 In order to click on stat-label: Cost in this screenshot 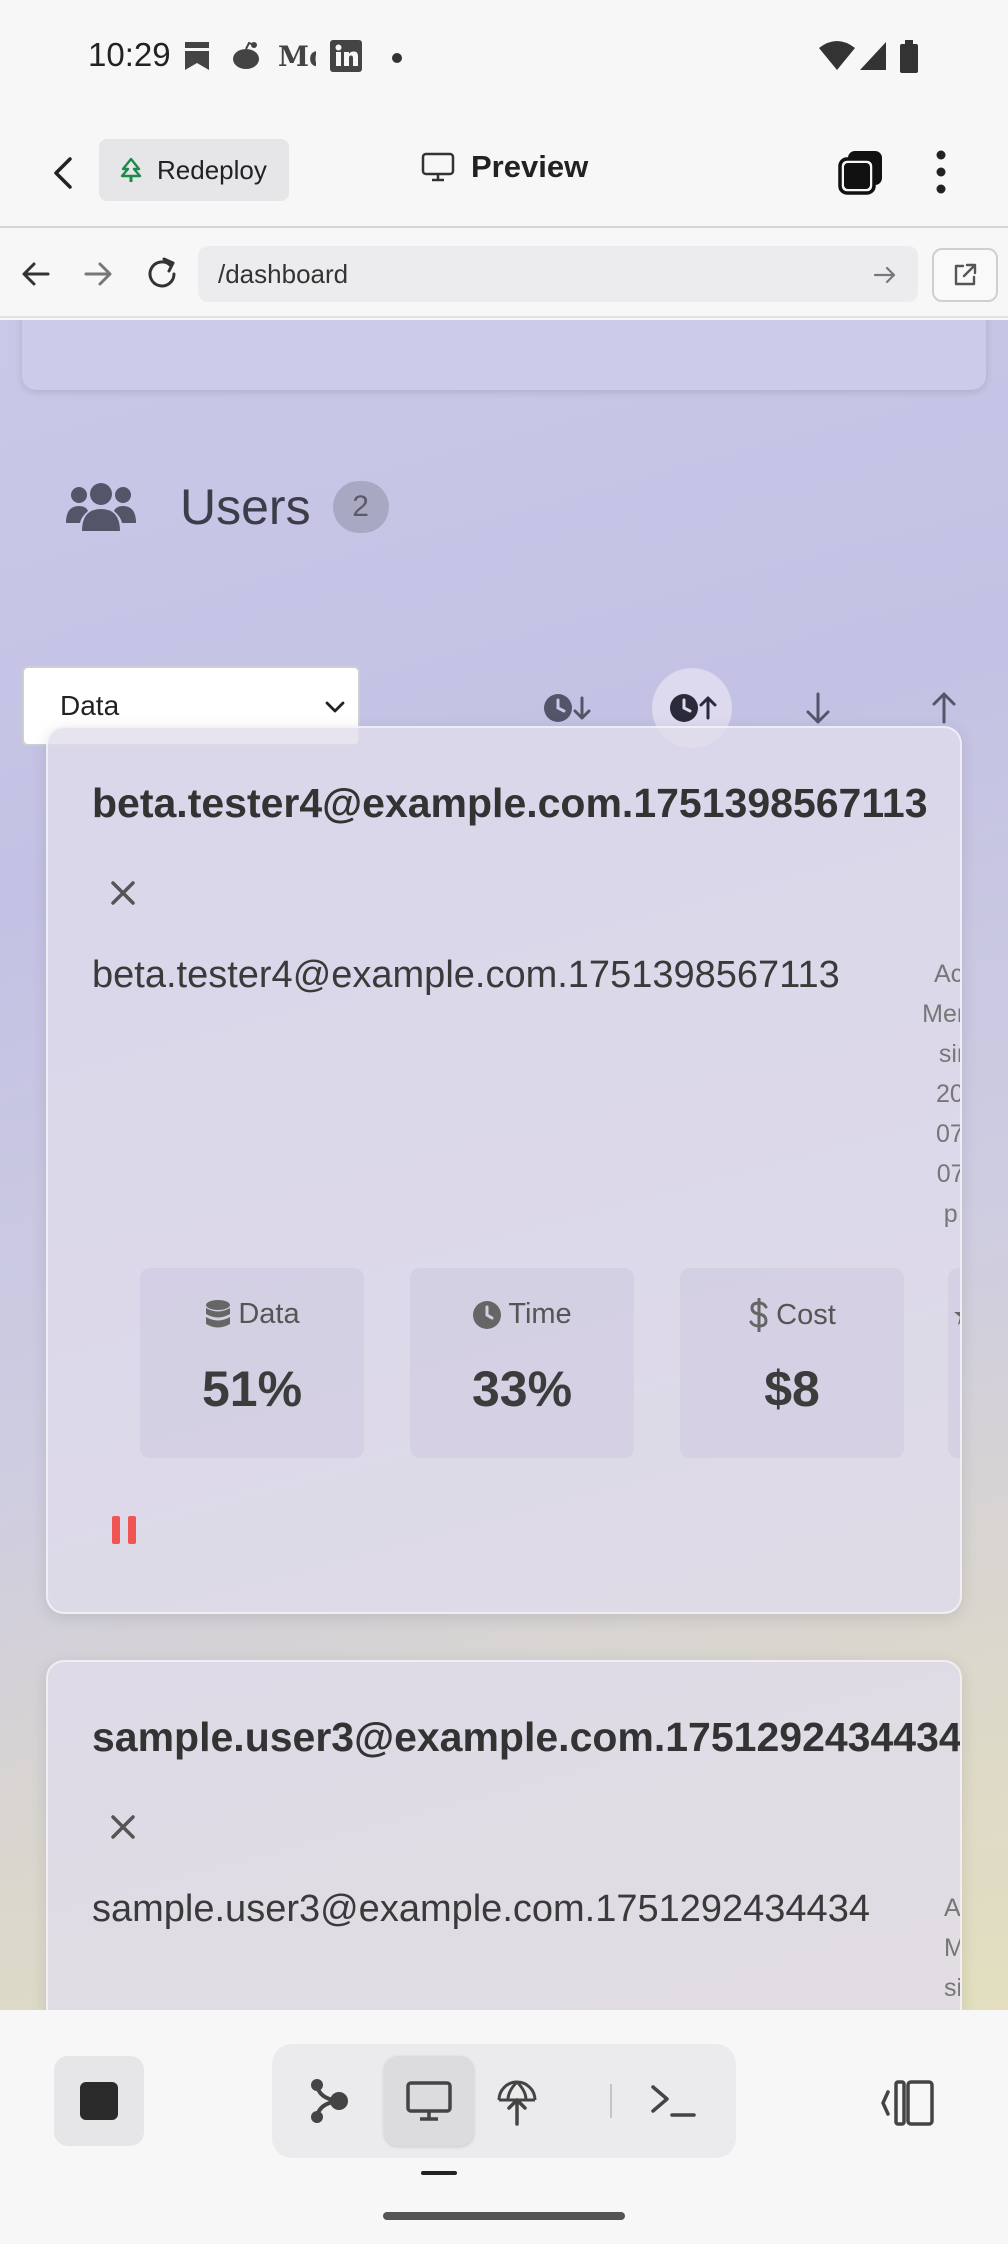, I will do `click(806, 1314)`.